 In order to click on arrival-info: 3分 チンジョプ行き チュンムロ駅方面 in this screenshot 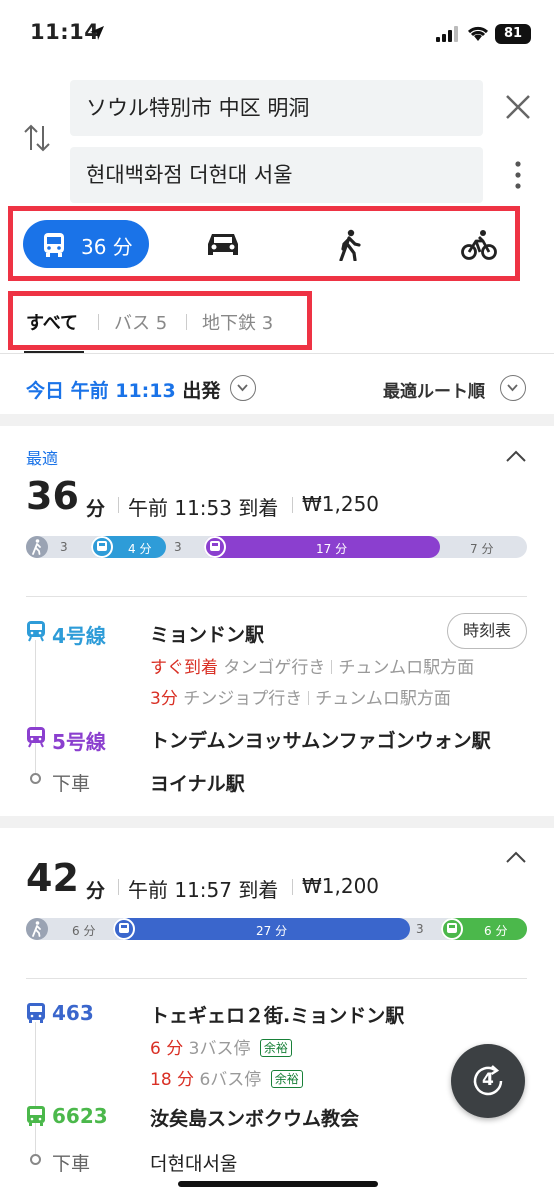, I will do `click(300, 696)`.